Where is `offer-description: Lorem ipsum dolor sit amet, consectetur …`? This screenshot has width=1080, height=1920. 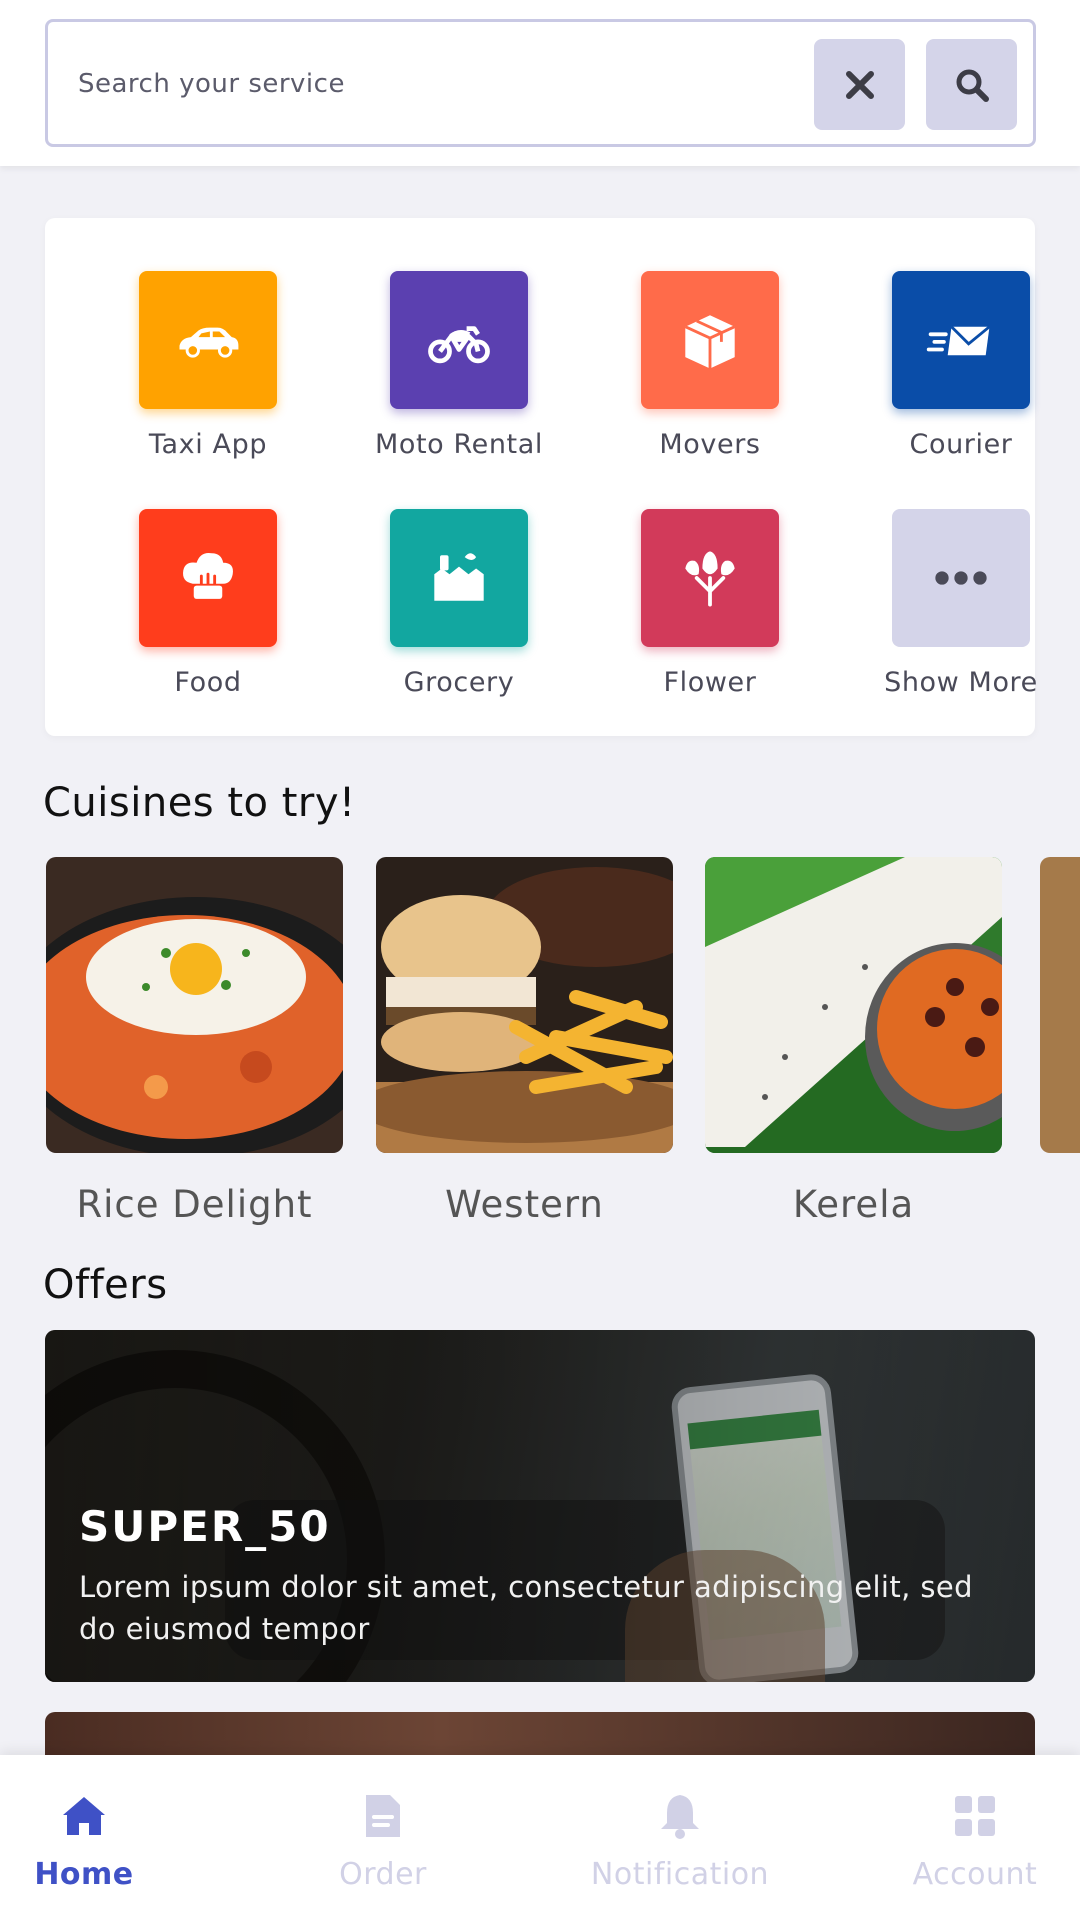
offer-description: Lorem ipsum dolor sit amet, consectetur … is located at coordinates (526, 1608).